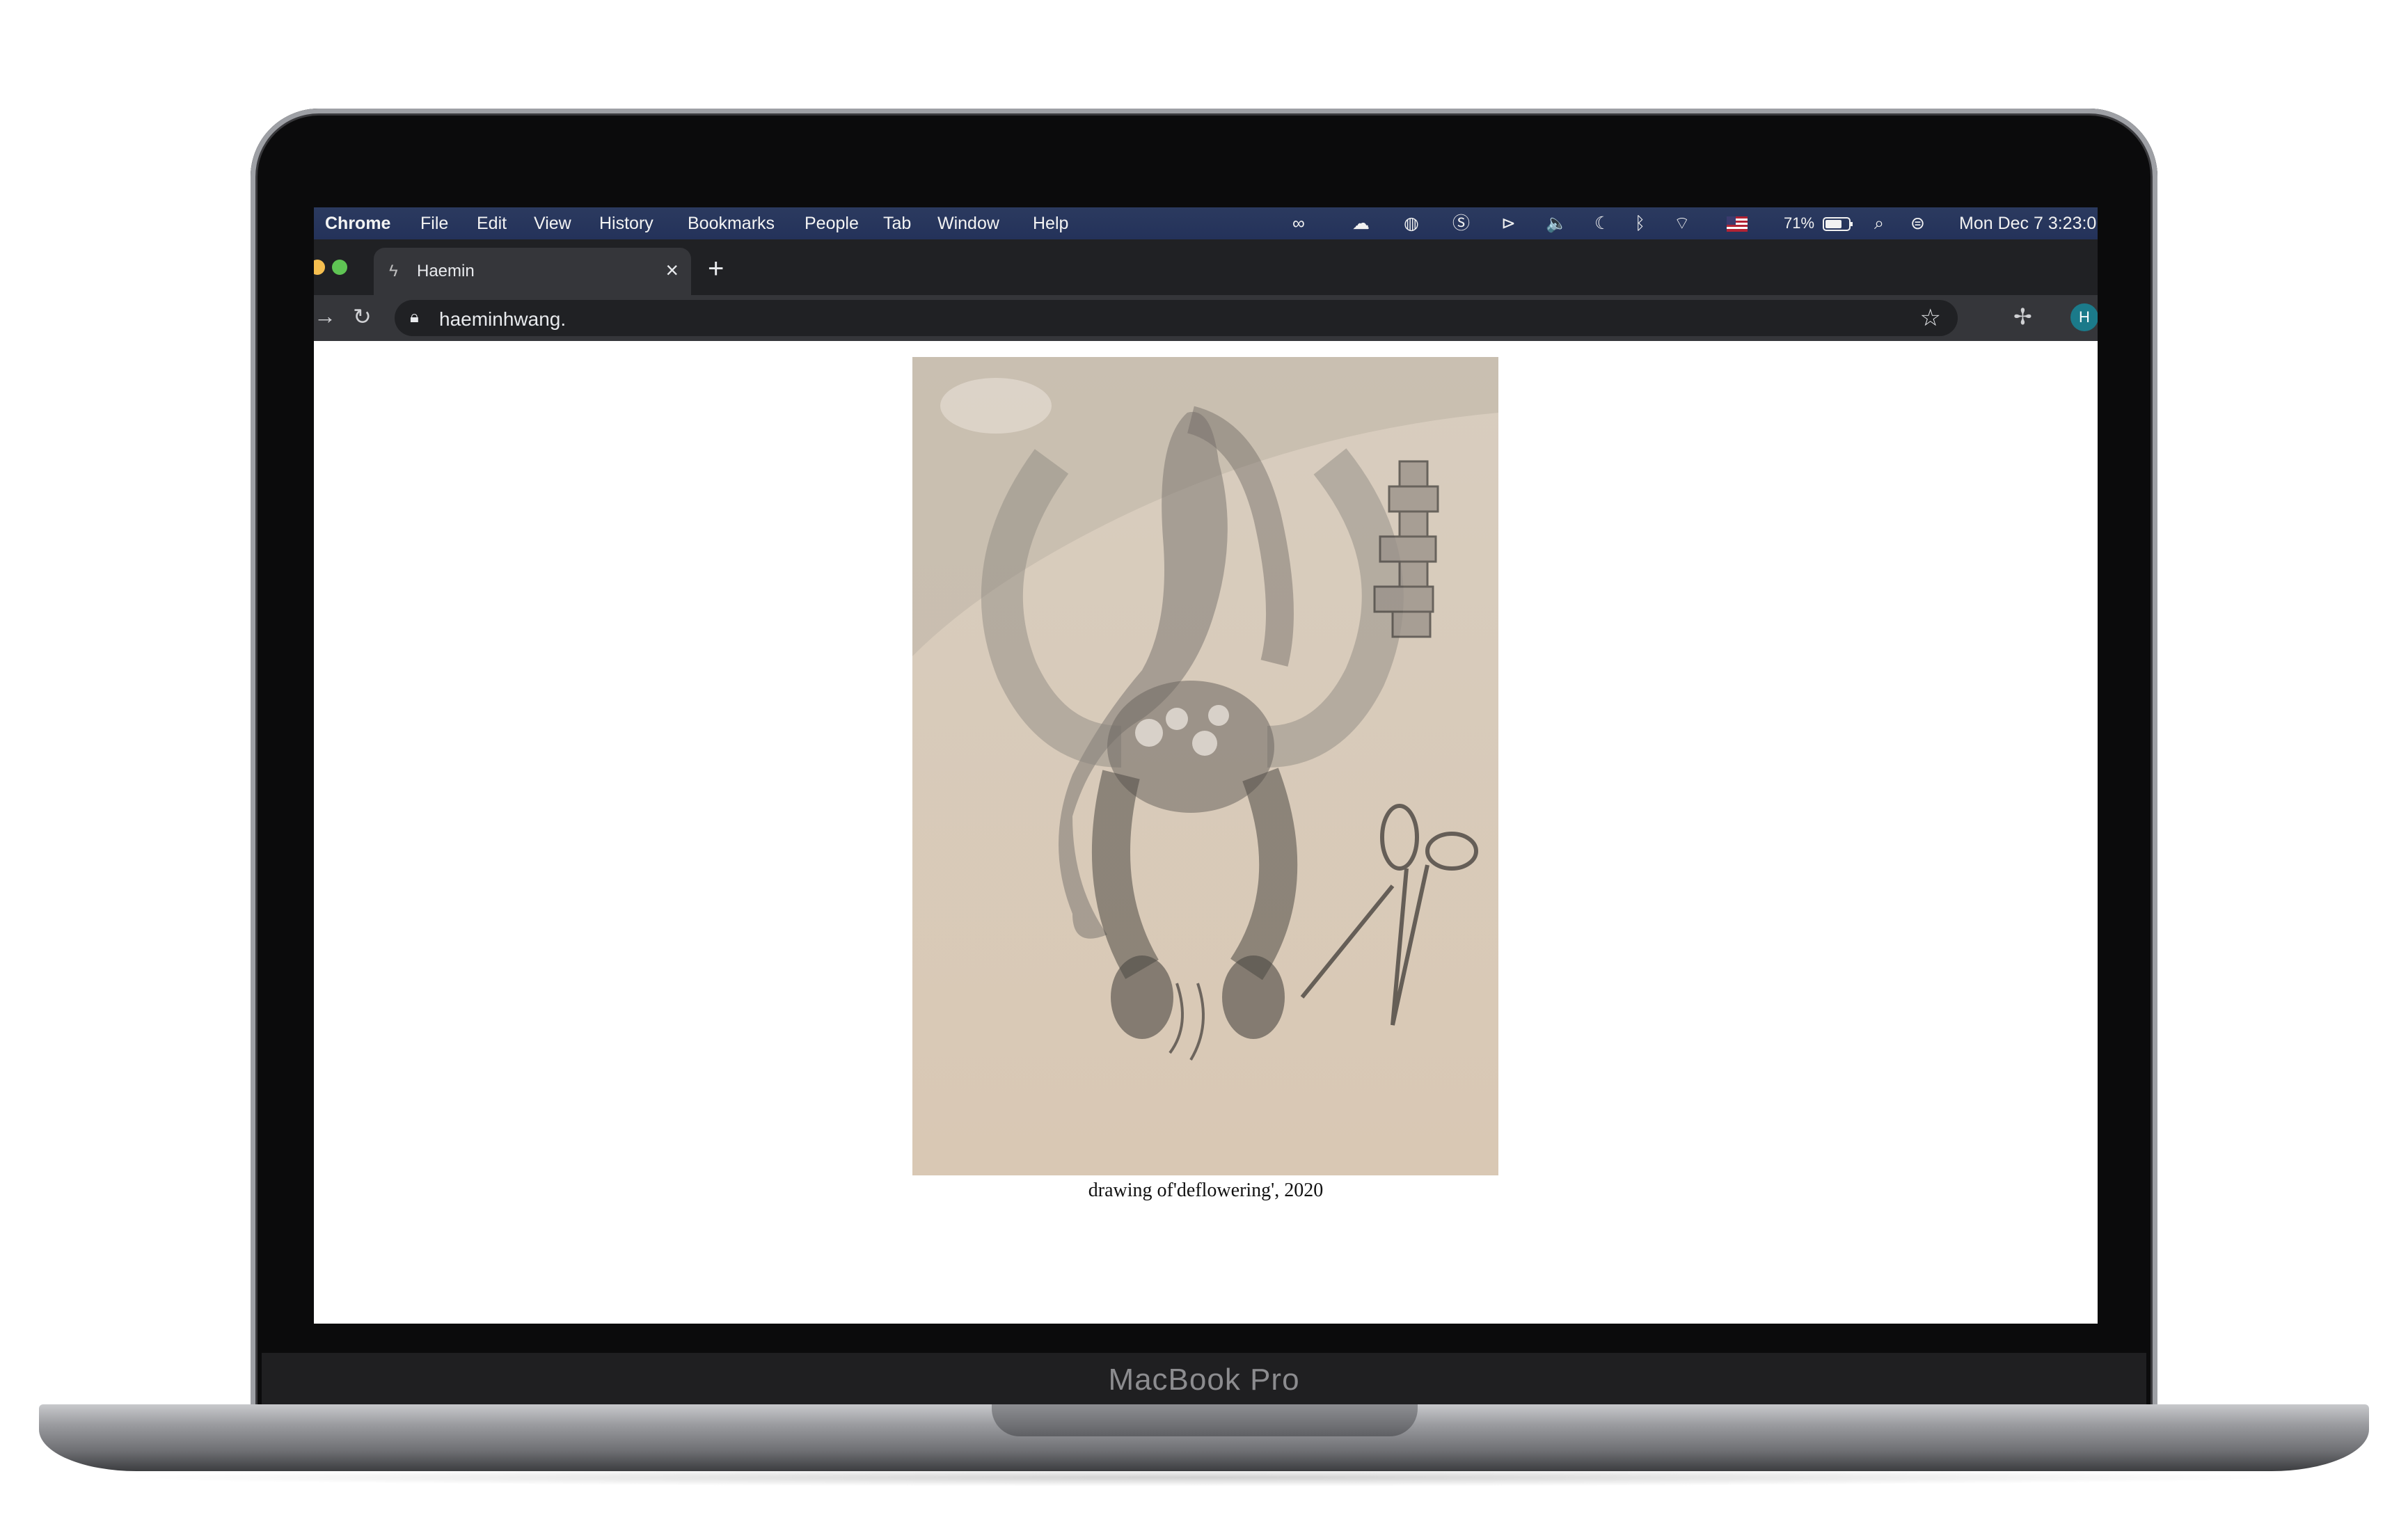 Image resolution: width=2408 pixels, height=1531 pixels. I want to click on wifi-icon: ⌔, so click(1682, 223).